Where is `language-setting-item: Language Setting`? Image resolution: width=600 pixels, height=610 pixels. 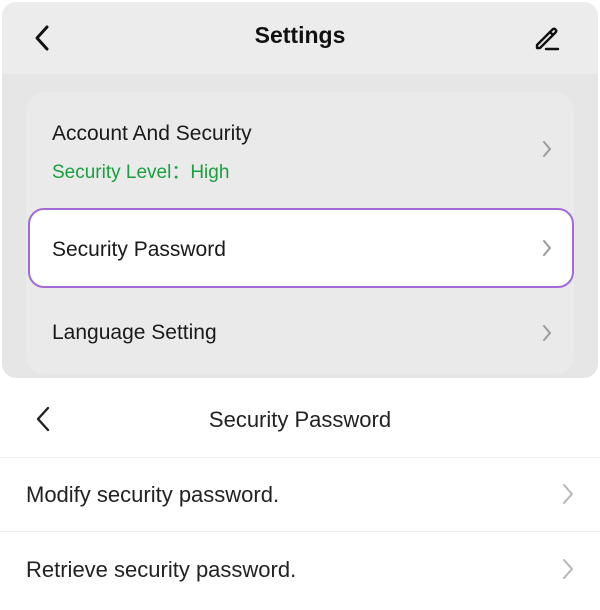 language-setting-item: Language Setting is located at coordinates (300, 333).